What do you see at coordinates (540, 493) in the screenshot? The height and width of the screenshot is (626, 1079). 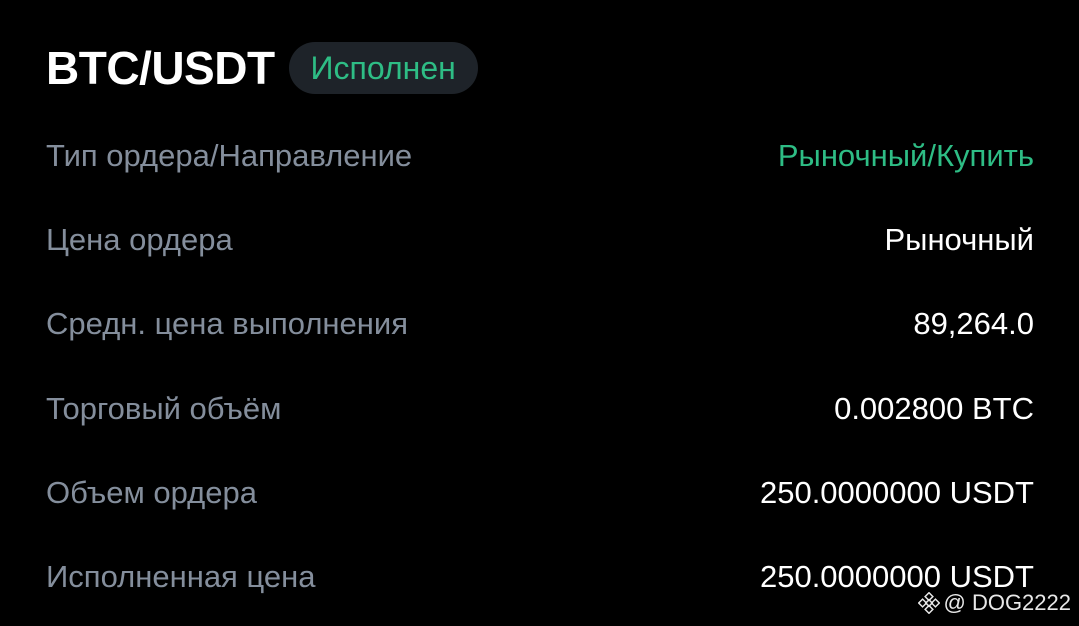 I see `detail-row-order-amount: Объем ордера 250.0000000 USDT` at bounding box center [540, 493].